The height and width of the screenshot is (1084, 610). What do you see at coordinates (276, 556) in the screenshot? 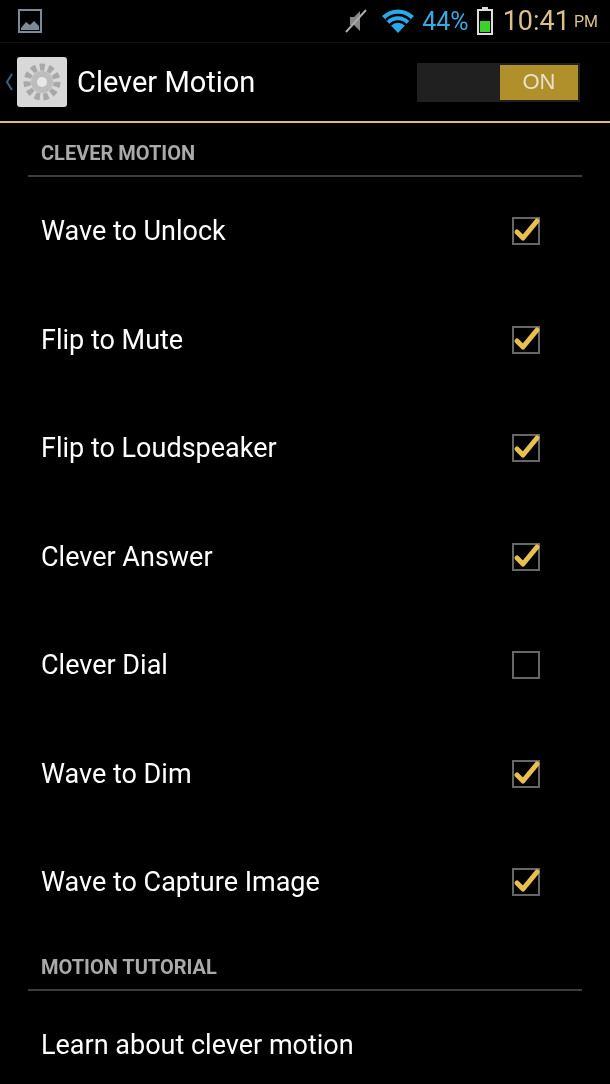
I see `setting-label: Clever Answer` at bounding box center [276, 556].